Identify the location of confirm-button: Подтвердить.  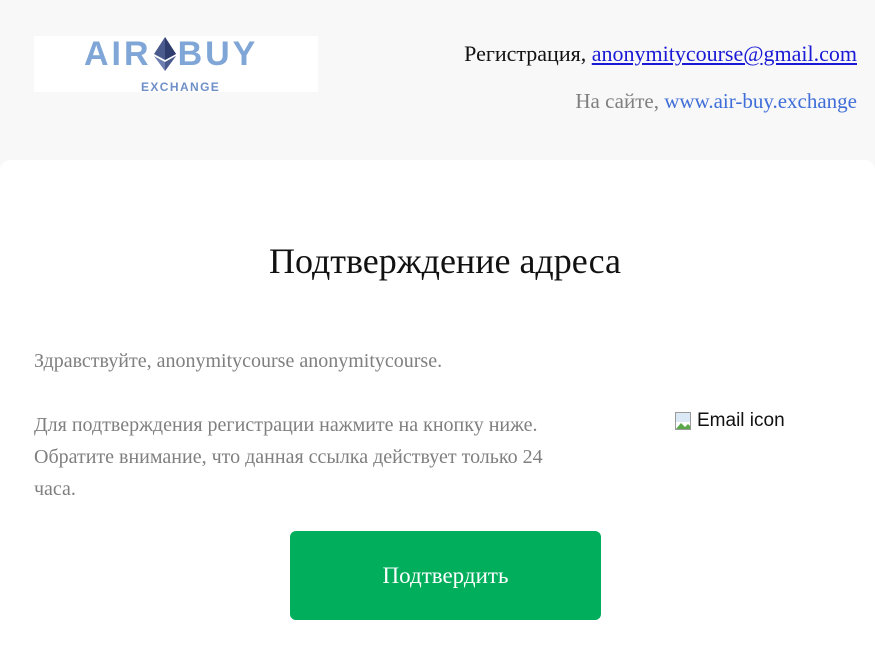
(445, 575).